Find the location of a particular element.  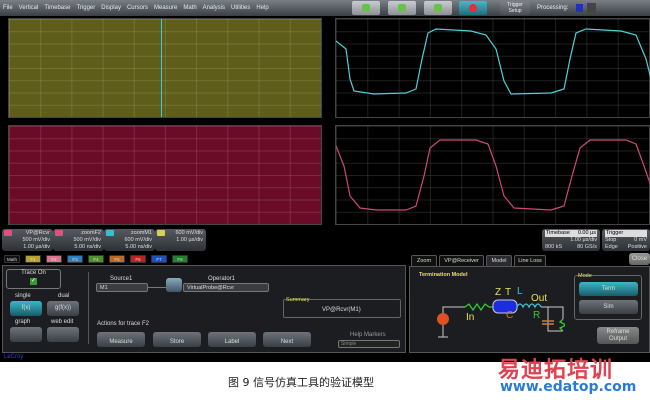

zoom-f2-waveform is located at coordinates (492, 175).